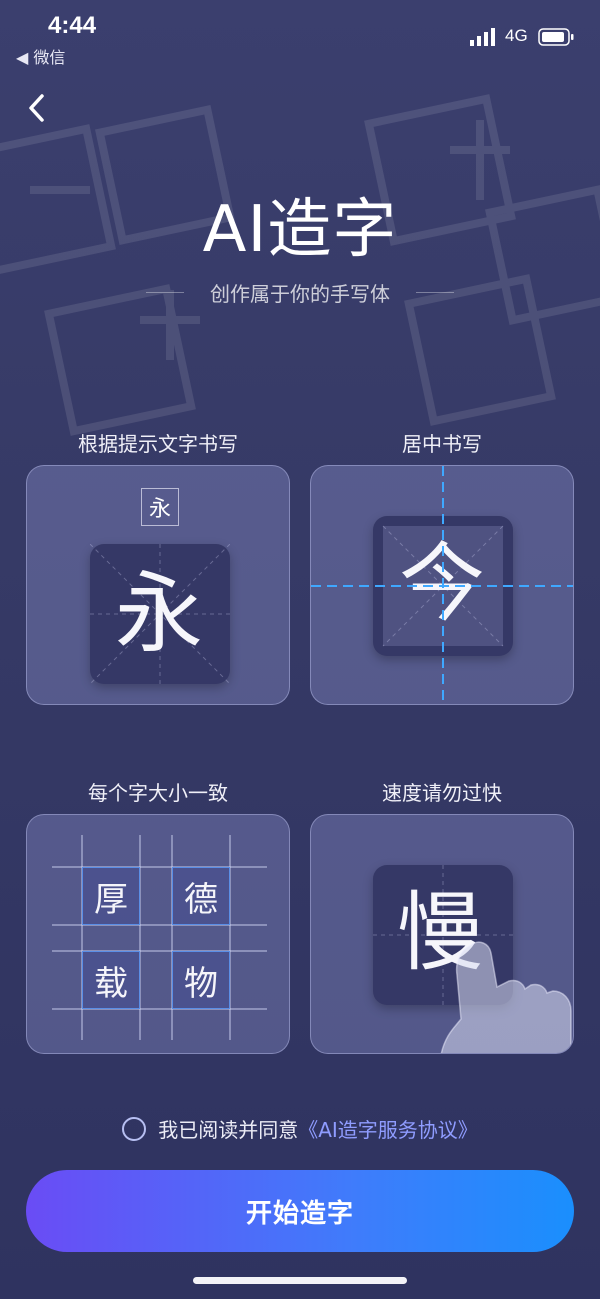 The height and width of the screenshot is (1299, 600). Describe the element at coordinates (388, 1128) in the screenshot. I see `agreement-link: 《AI造字服务协议》` at that location.